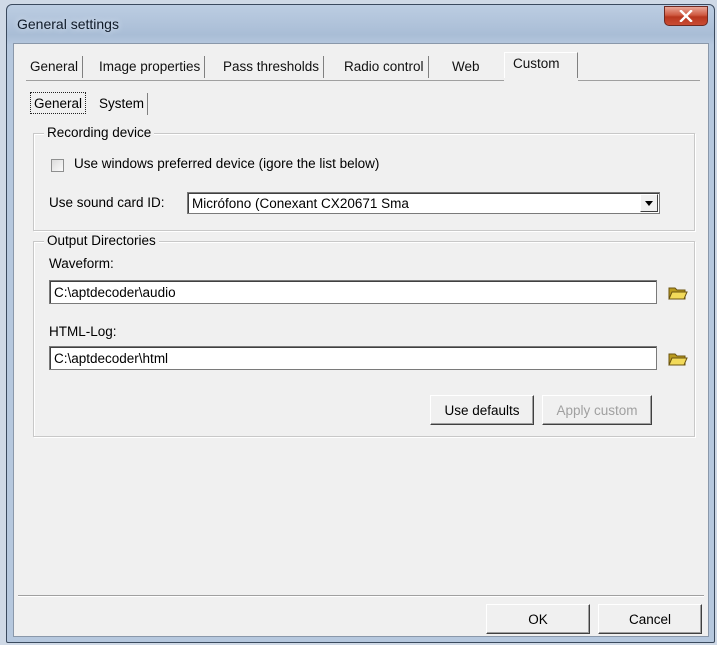 The width and height of the screenshot is (717, 645). What do you see at coordinates (423, 203) in the screenshot?
I see `soundcard-select: Micrófono (Conexant CX20671 Sma` at bounding box center [423, 203].